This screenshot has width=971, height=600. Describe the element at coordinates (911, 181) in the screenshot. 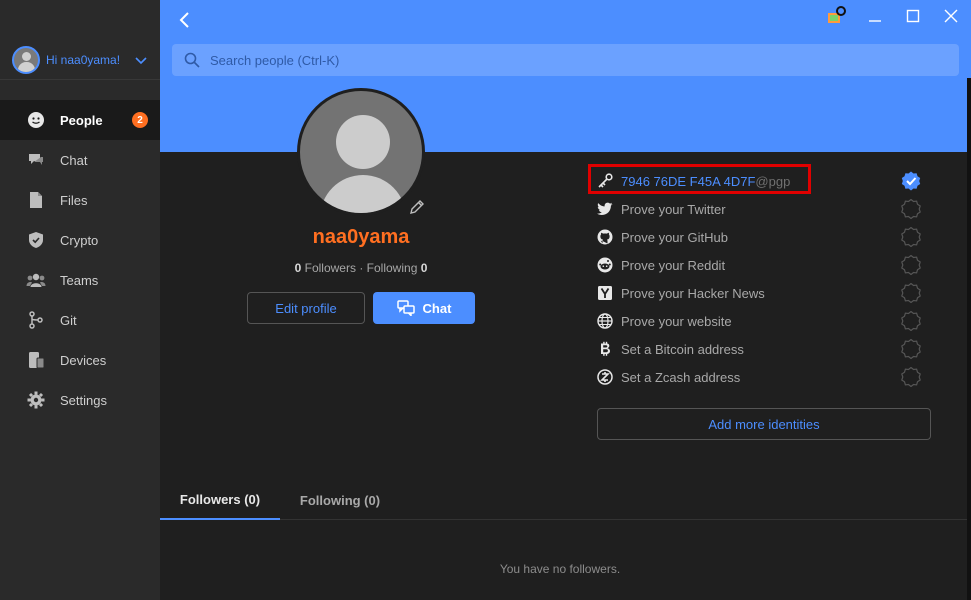

I see `verified-check-icon` at that location.